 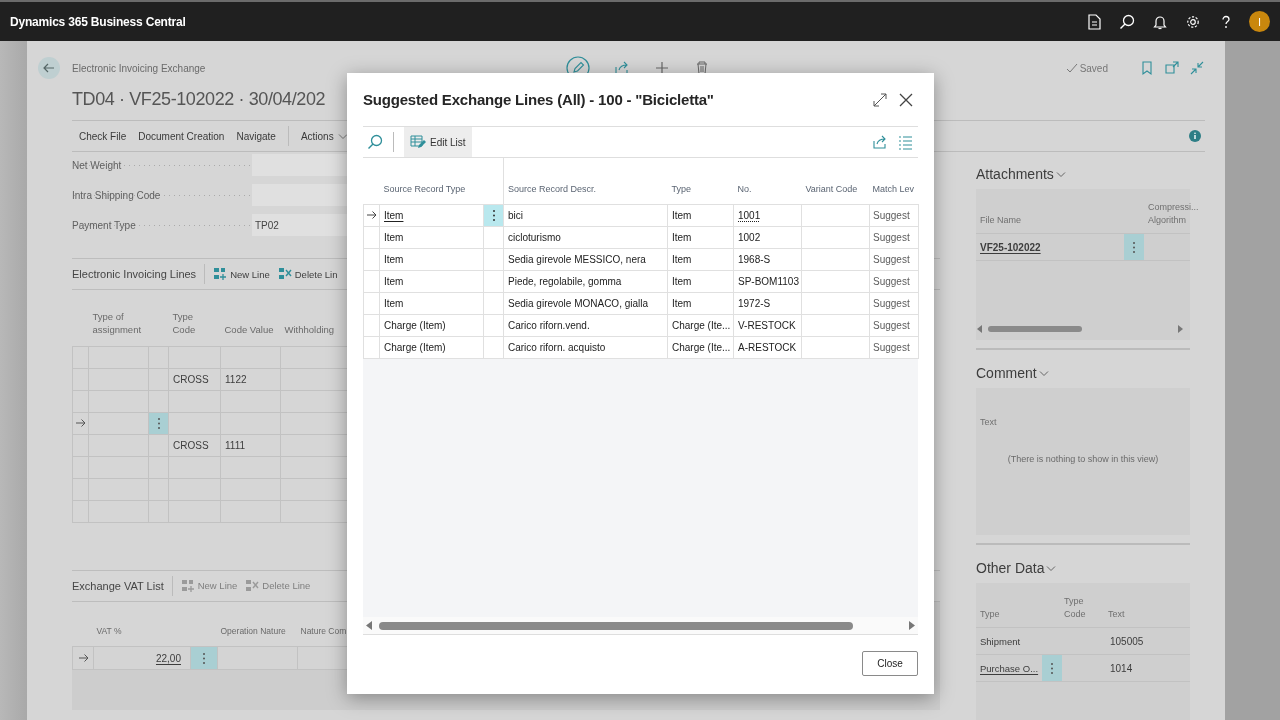 What do you see at coordinates (749, 215) in the screenshot?
I see `table-cell: 1001` at bounding box center [749, 215].